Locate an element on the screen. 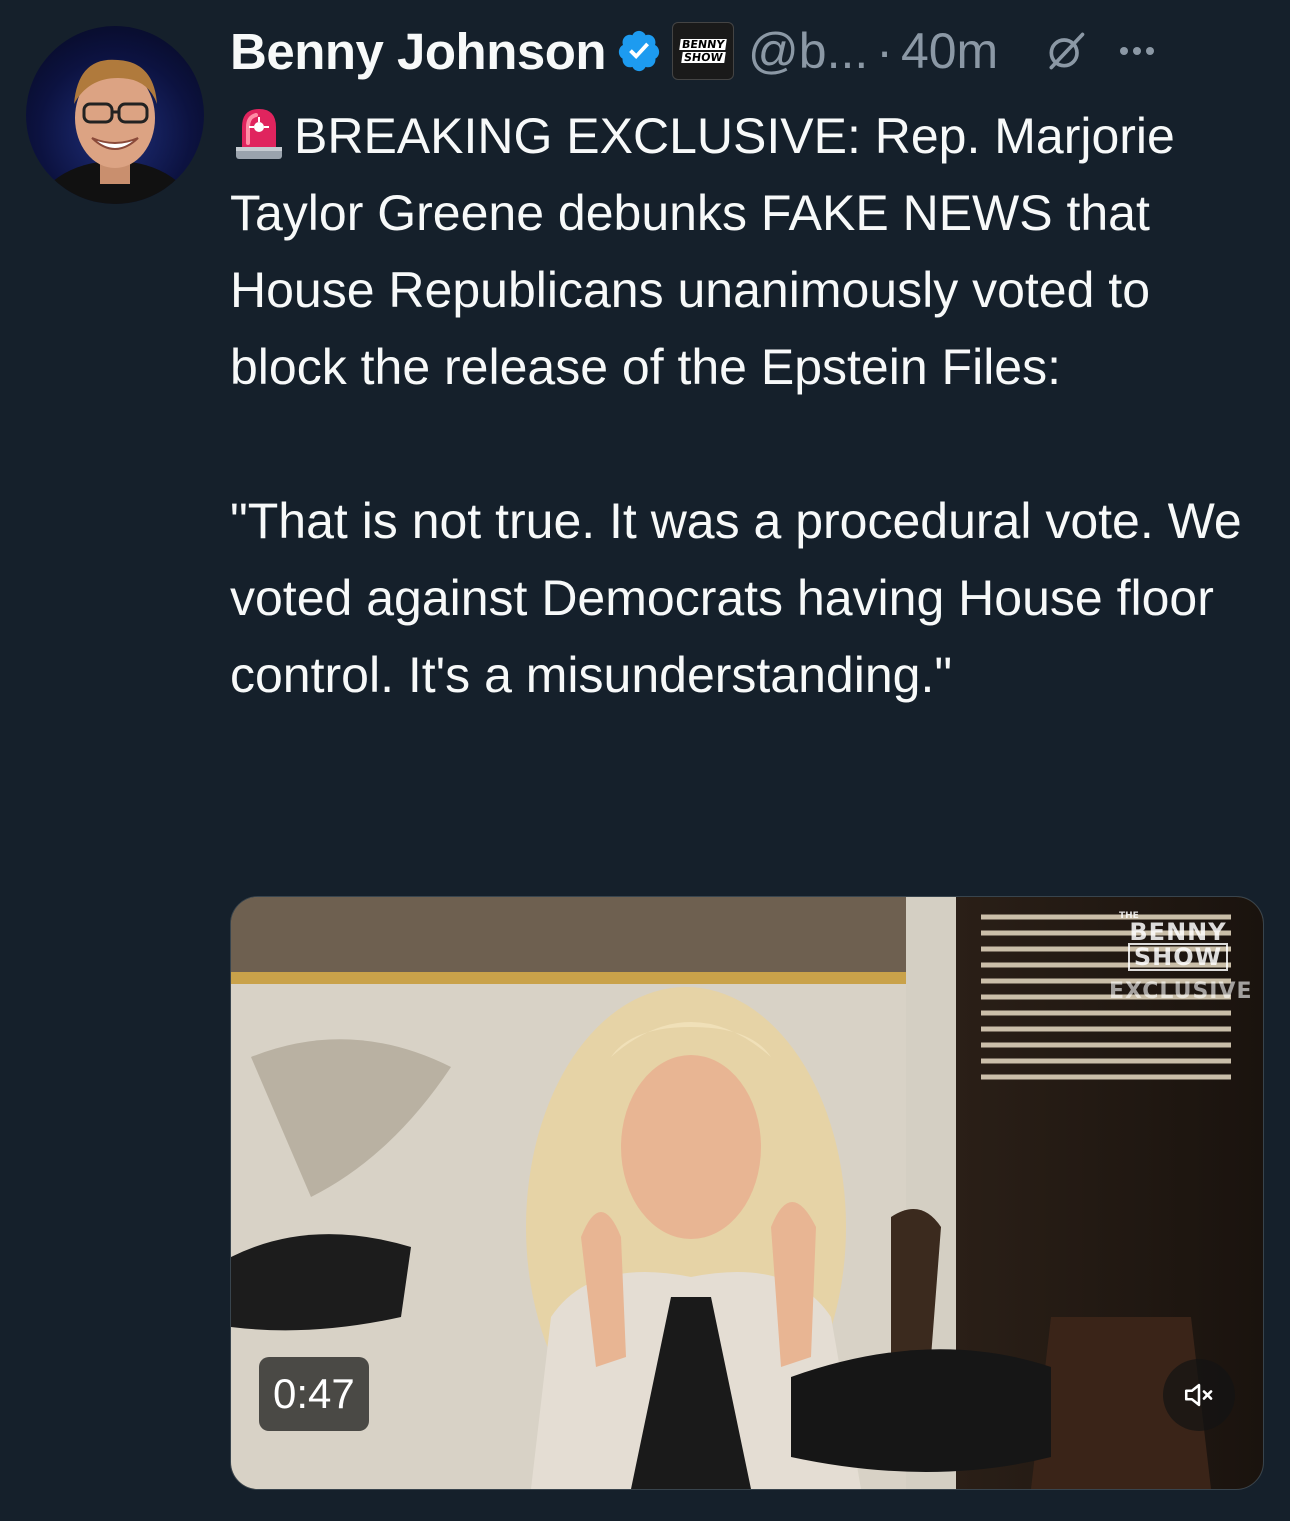 This screenshot has height=1521, width=1290. show-watermark: THE BENNY SHOW EXCLUSIVE is located at coordinates (1181, 957).